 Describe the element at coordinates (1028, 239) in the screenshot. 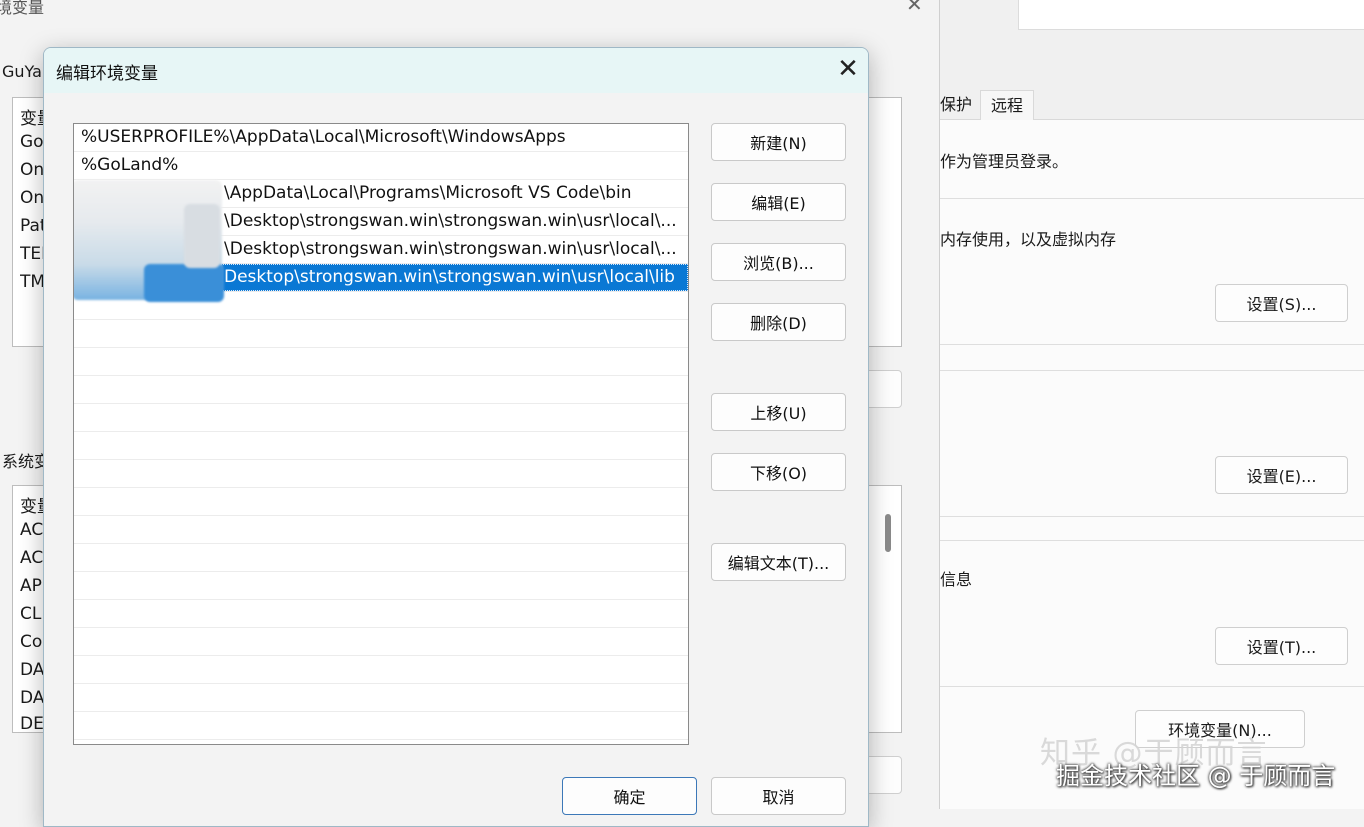

I see `performance-description: 内存使用，以及虚拟内存` at that location.